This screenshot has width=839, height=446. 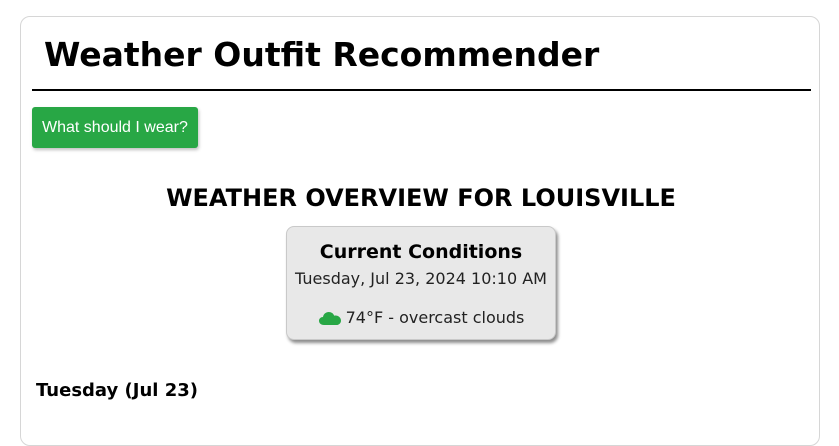 What do you see at coordinates (421, 198) in the screenshot?
I see `weather-overview-title: WEATHER OVERVIEW FOR LOUISVILLE` at bounding box center [421, 198].